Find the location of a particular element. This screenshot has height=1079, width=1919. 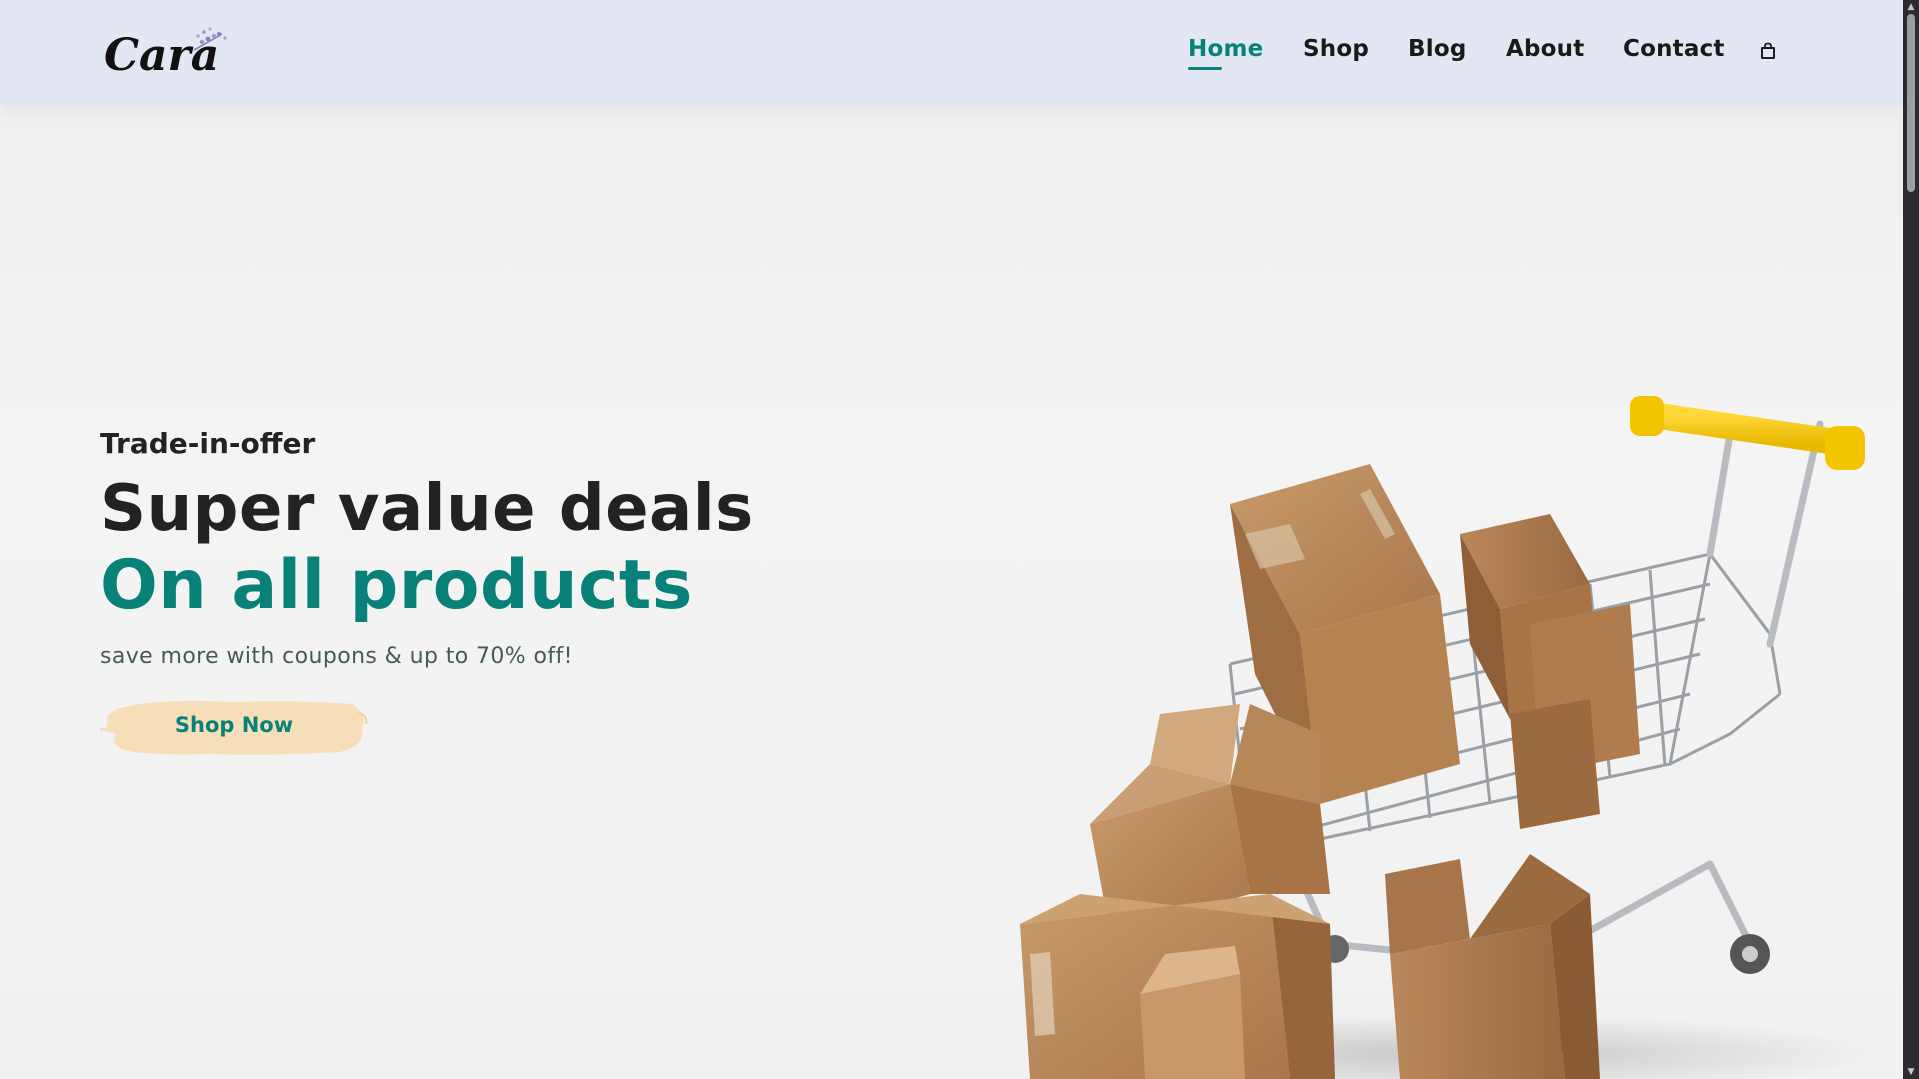

site-header: Cara Home Shop Blog About Contact is located at coordinates (951, 52).